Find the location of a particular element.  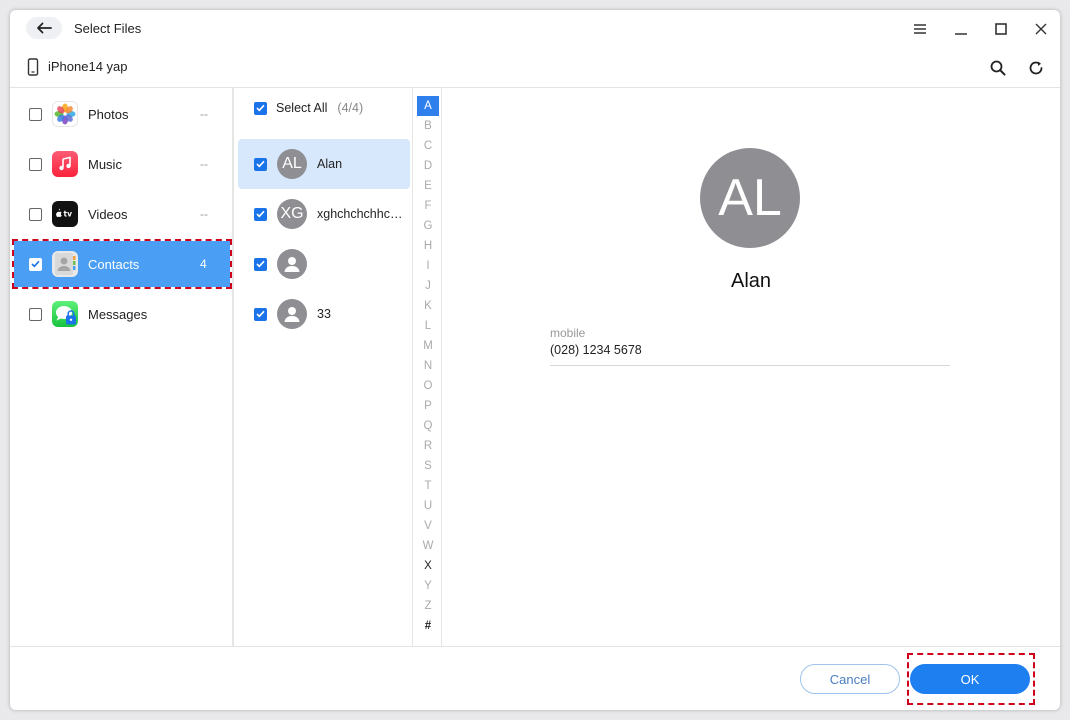

contact-row is located at coordinates (324, 264).